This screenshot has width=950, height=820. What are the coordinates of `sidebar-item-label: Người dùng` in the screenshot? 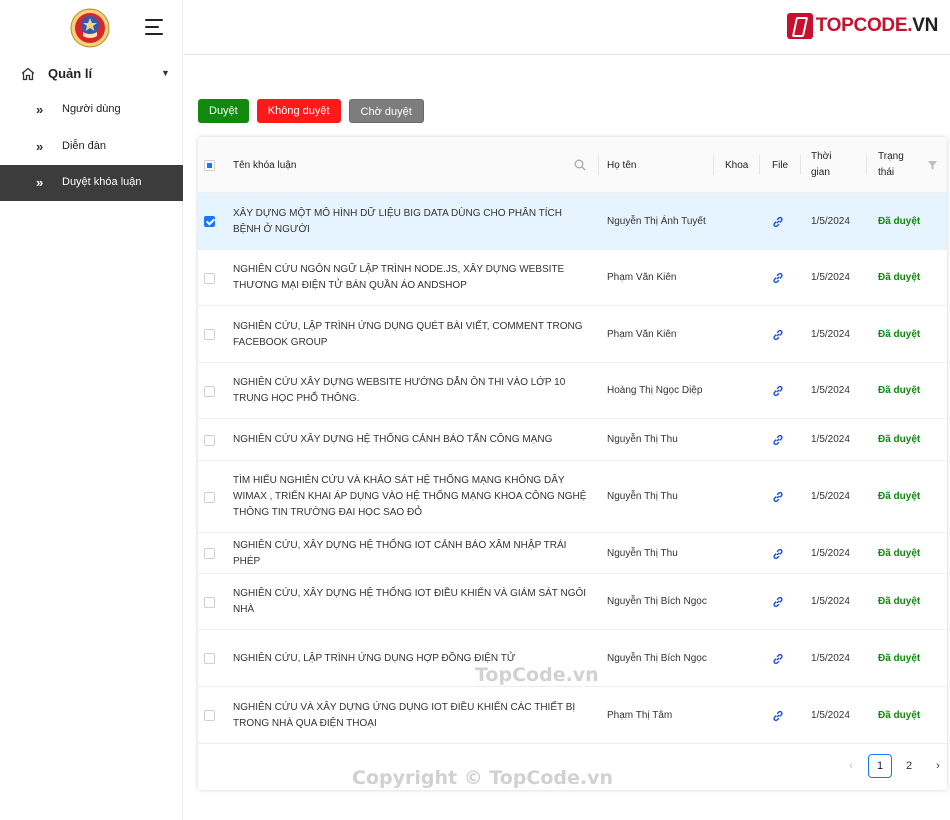 It's located at (91, 109).